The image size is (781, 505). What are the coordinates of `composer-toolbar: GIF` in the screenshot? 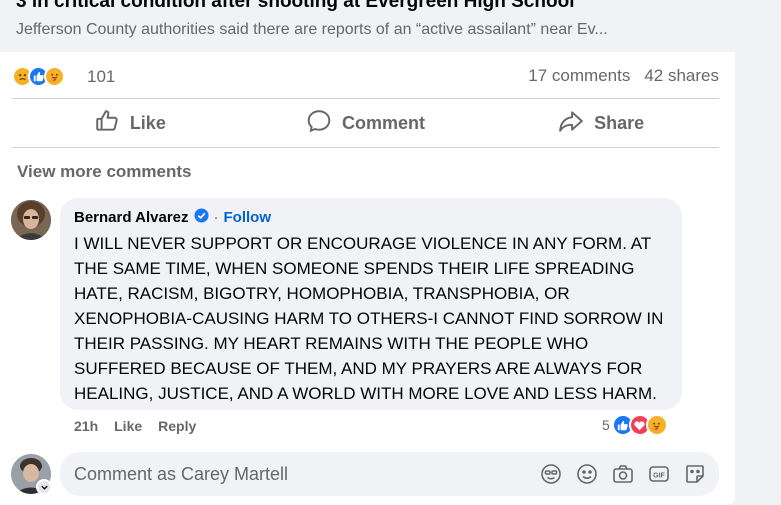 It's located at (623, 476).